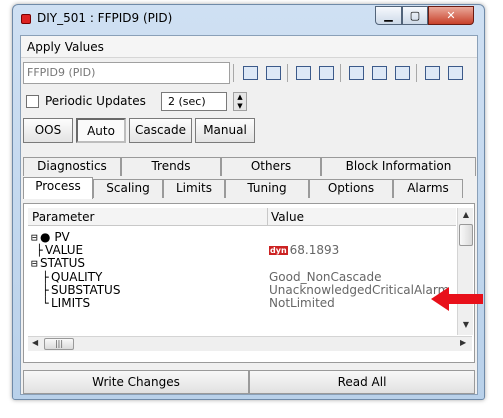 Image resolution: width=503 pixels, height=418 pixels. Describe the element at coordinates (457, 299) in the screenshot. I see `annotation-arrow-icon` at that location.